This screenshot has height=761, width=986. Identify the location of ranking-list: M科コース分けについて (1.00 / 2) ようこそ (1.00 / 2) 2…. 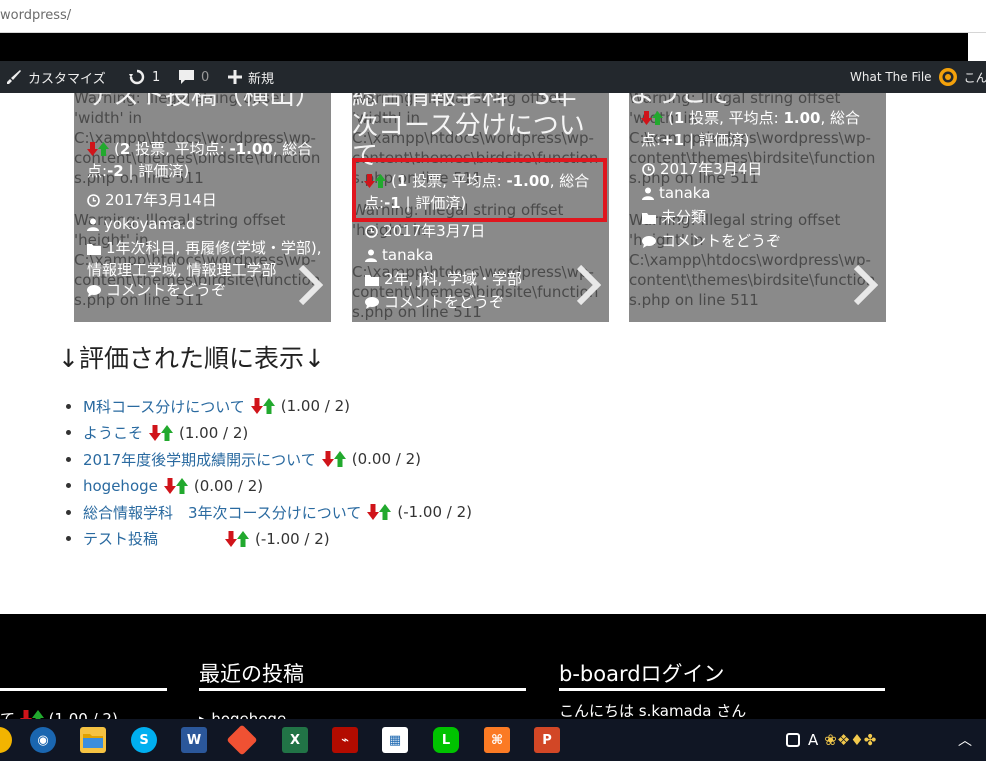
(269, 472).